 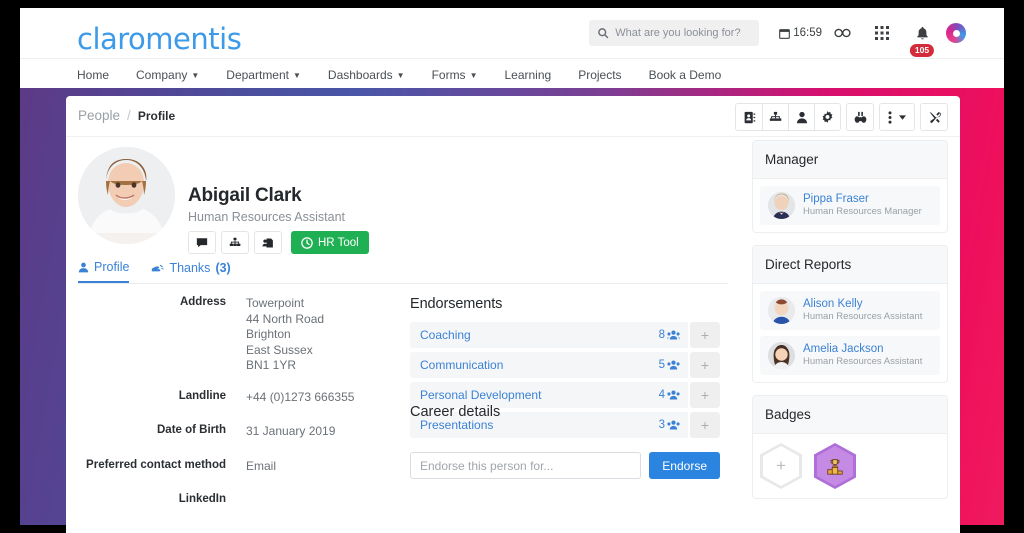 What do you see at coordinates (850, 265) in the screenshot?
I see `direct-reports-heading: Direct Reports` at bounding box center [850, 265].